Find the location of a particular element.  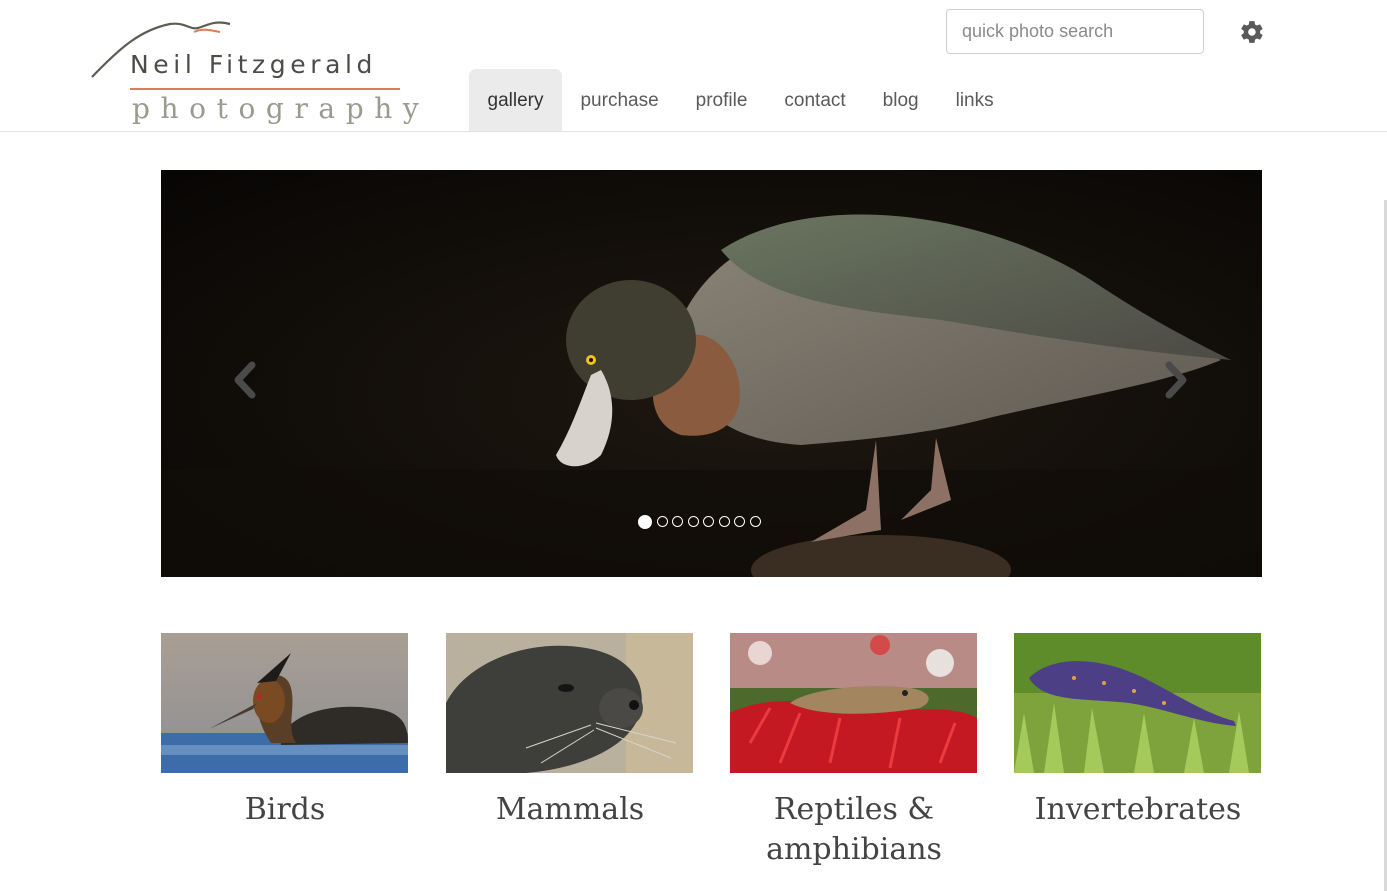

reptiles-photo is located at coordinates (853, 703).